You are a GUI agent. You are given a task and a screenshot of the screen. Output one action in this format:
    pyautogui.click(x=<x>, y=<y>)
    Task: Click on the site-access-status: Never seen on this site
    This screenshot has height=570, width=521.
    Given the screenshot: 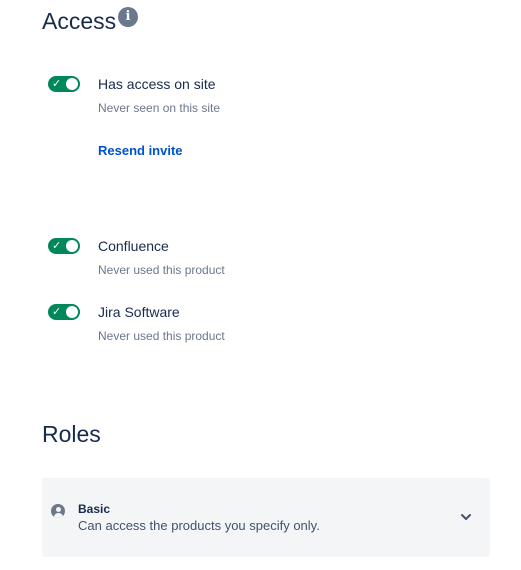 What is the action you would take?
    pyautogui.click(x=159, y=108)
    